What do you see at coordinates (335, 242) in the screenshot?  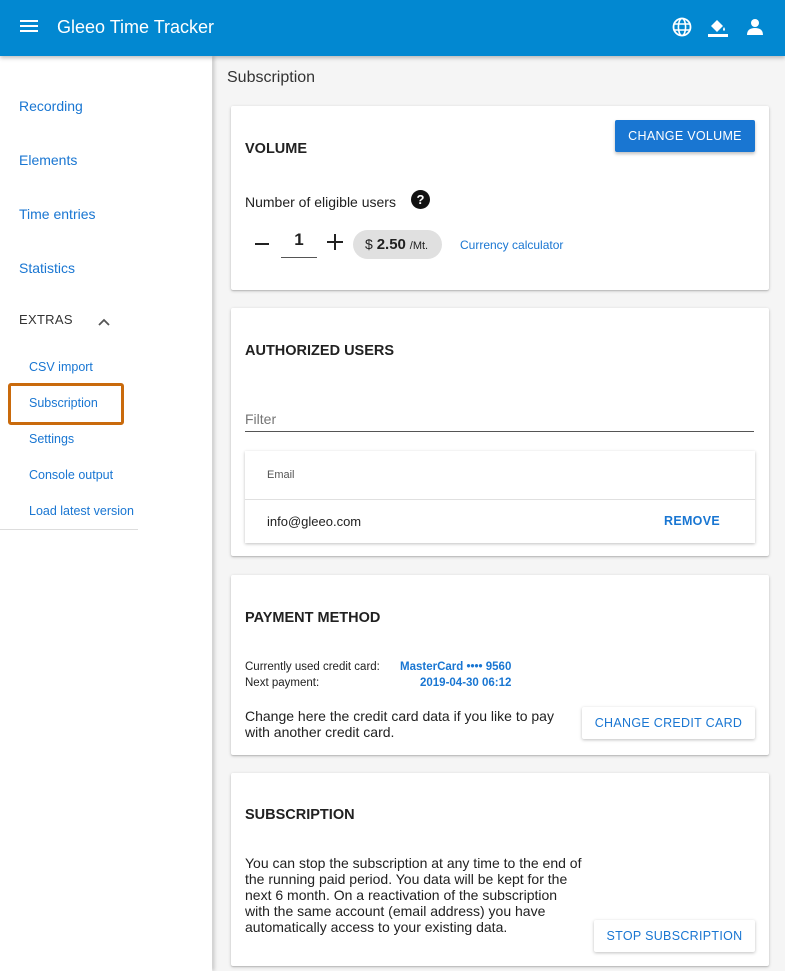 I see `increment-icon` at bounding box center [335, 242].